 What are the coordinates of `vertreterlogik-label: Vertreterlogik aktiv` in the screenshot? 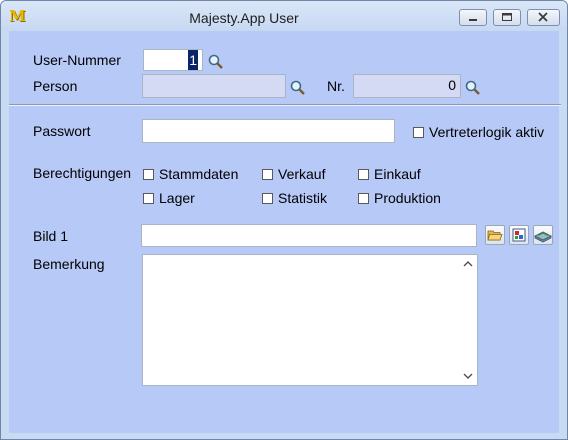 It's located at (487, 132).